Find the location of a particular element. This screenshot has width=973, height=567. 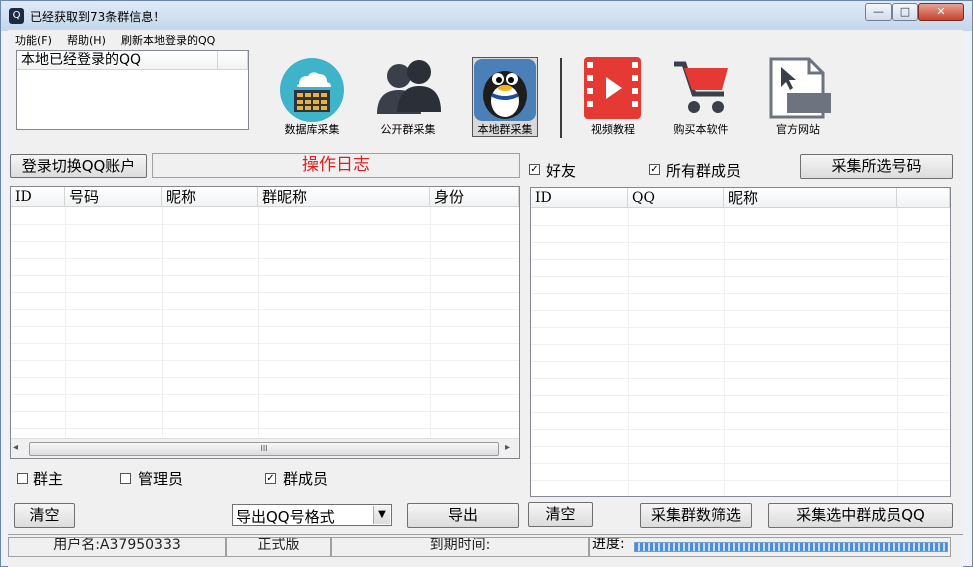

member-checkbox: ✓ is located at coordinates (270, 478).